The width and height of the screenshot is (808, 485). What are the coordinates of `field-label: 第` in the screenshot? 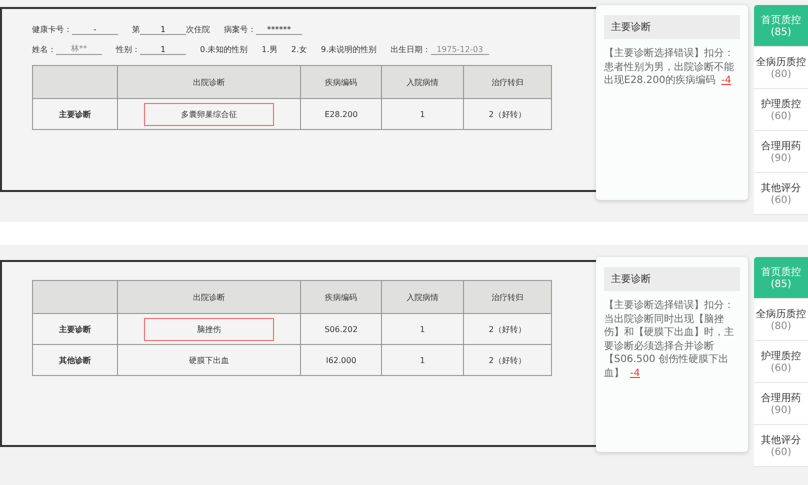 It's located at (136, 29).